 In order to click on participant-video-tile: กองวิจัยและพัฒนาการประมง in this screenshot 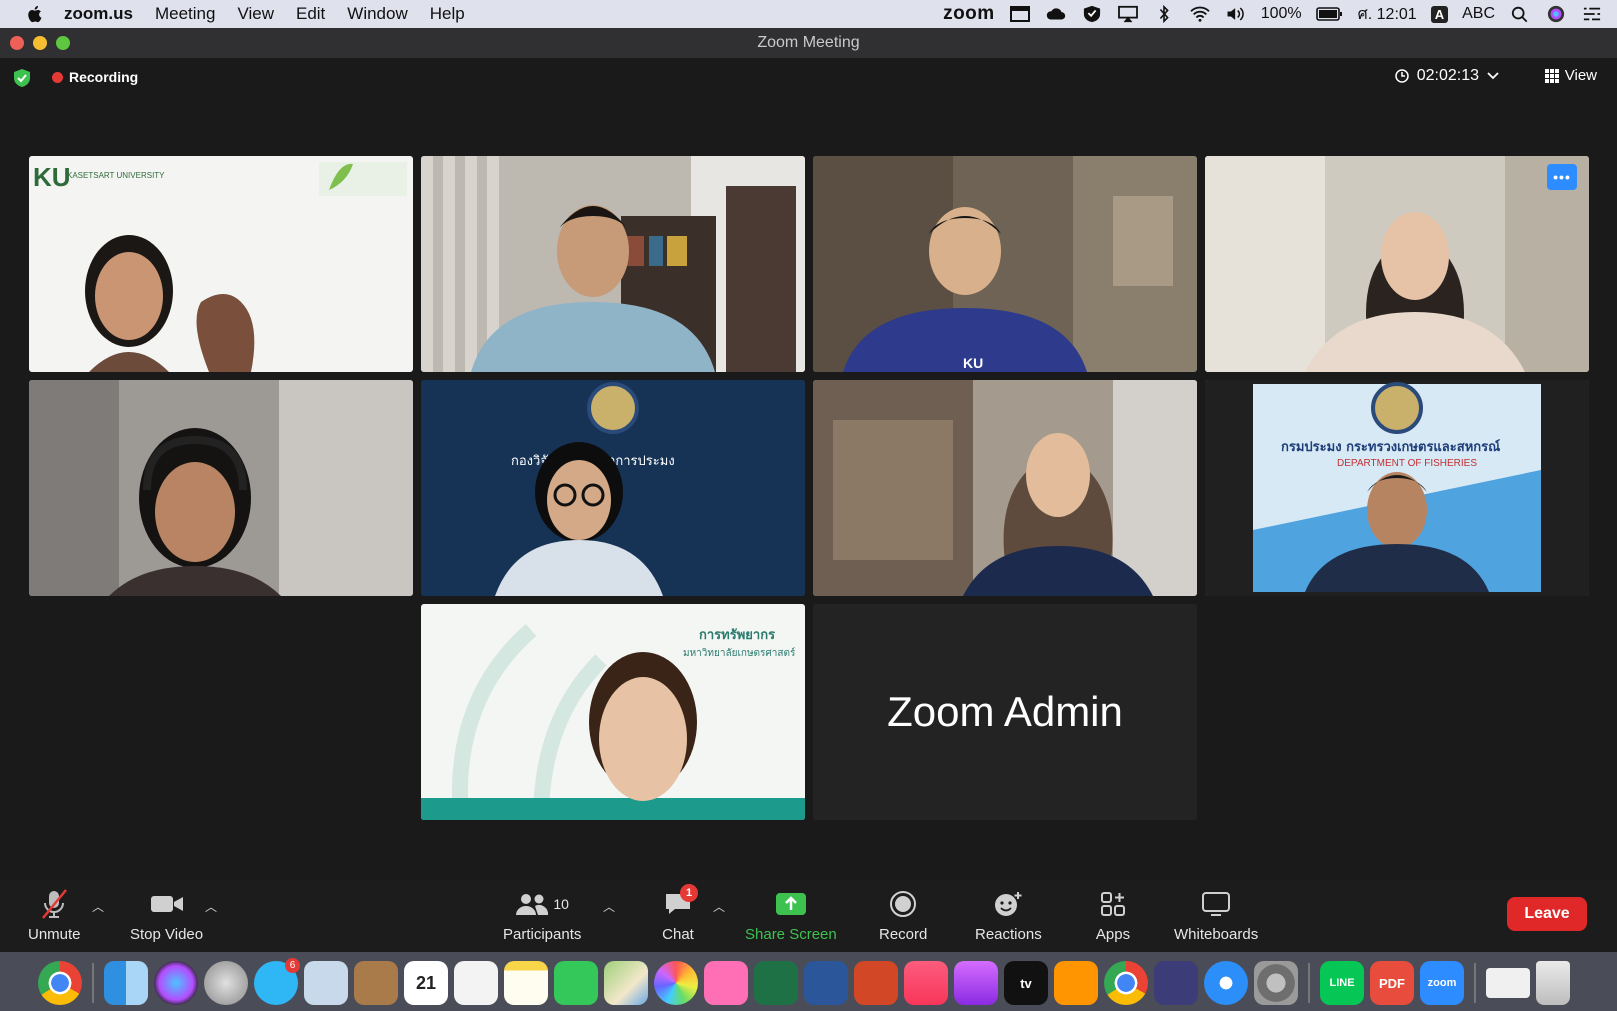, I will do `click(613, 488)`.